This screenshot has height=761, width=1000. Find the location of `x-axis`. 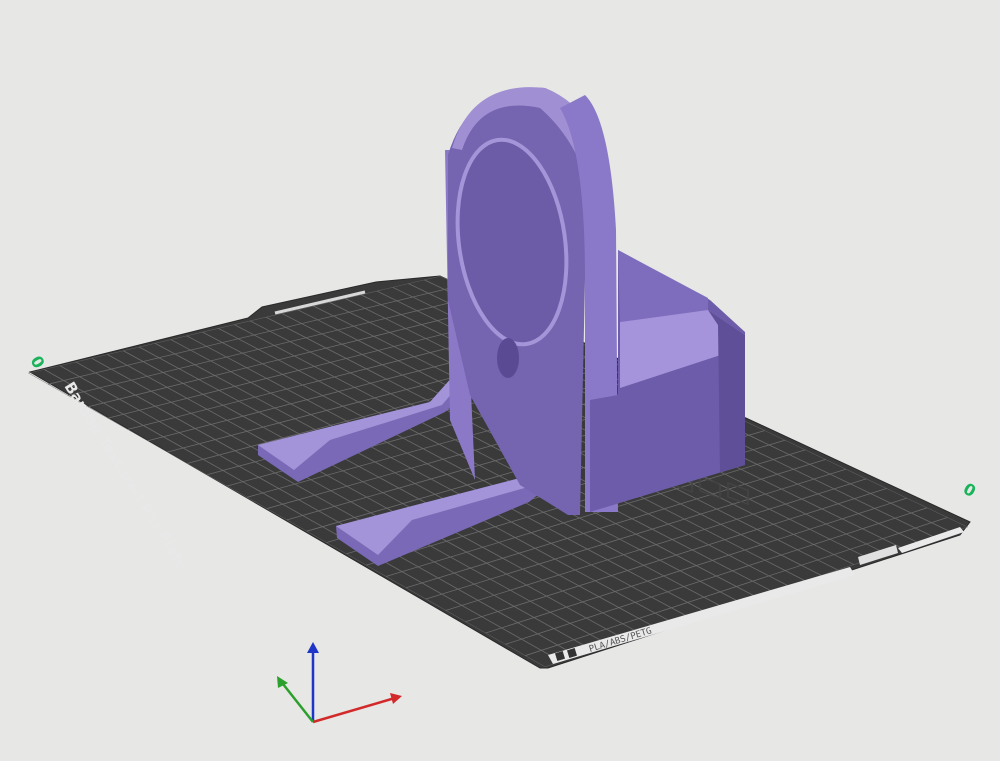

x-axis is located at coordinates (354, 710).